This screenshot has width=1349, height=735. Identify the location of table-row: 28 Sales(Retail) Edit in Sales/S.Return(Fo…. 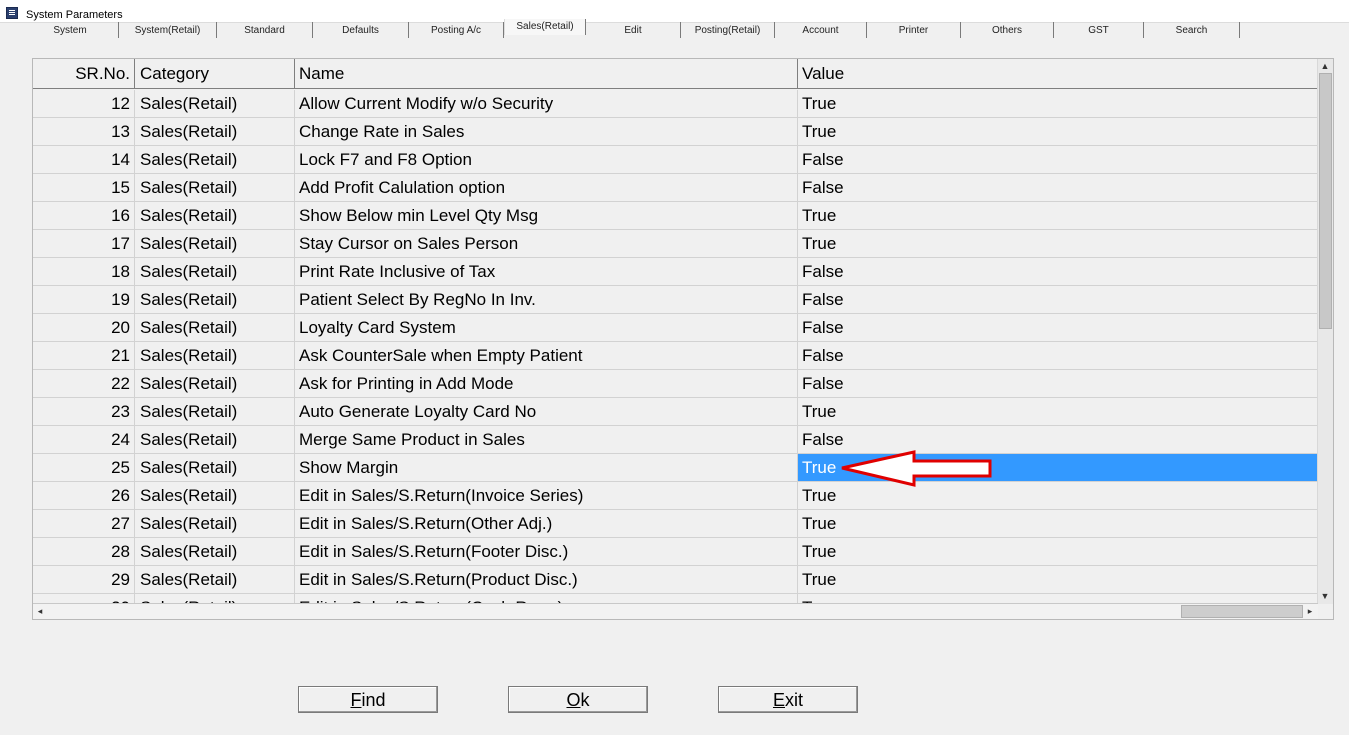
(675, 552).